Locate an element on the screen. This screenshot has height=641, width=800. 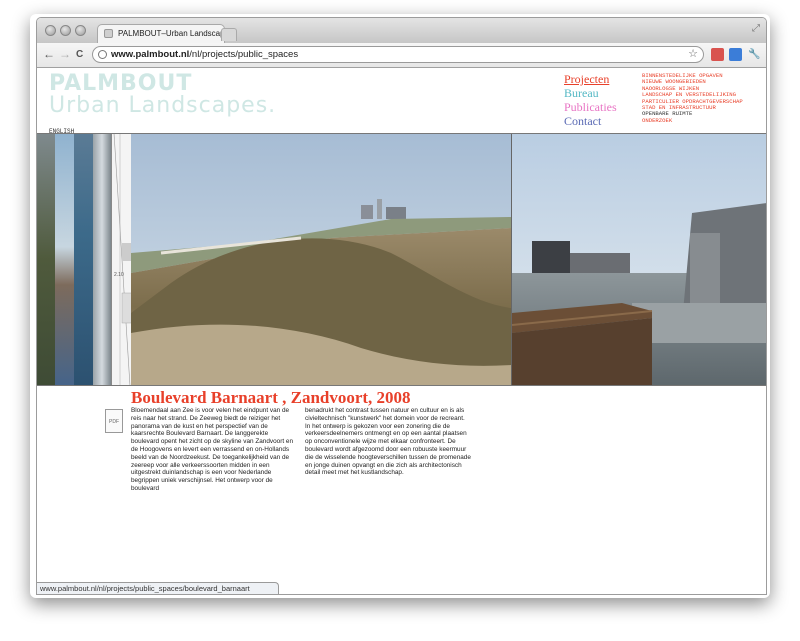
globe-icon is located at coordinates (102, 54).